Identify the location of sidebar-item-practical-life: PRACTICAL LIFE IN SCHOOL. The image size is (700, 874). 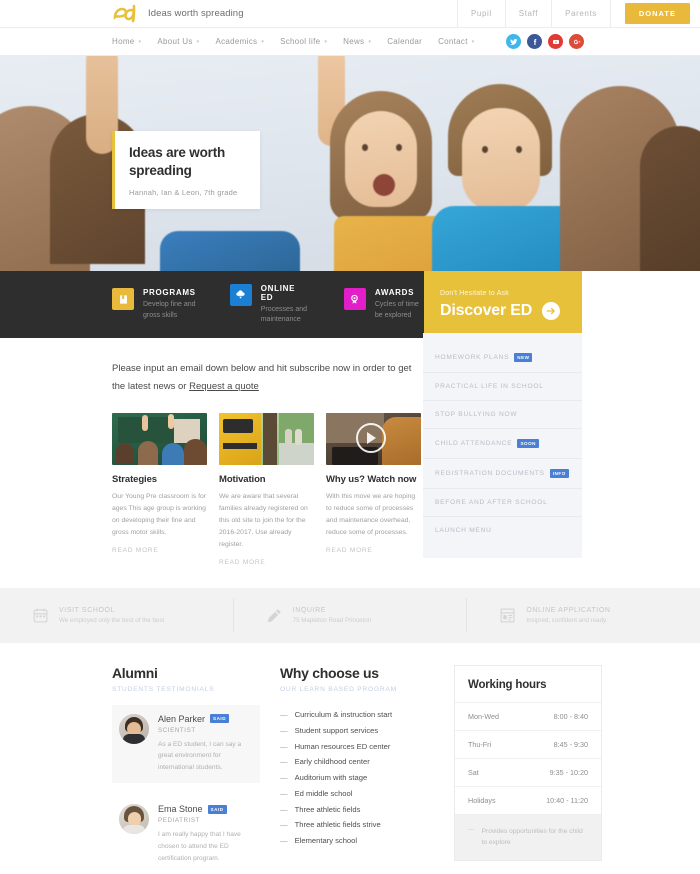
(502, 387).